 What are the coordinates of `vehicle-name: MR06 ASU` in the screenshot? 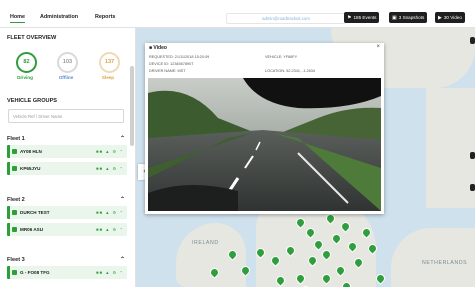 It's located at (32, 229).